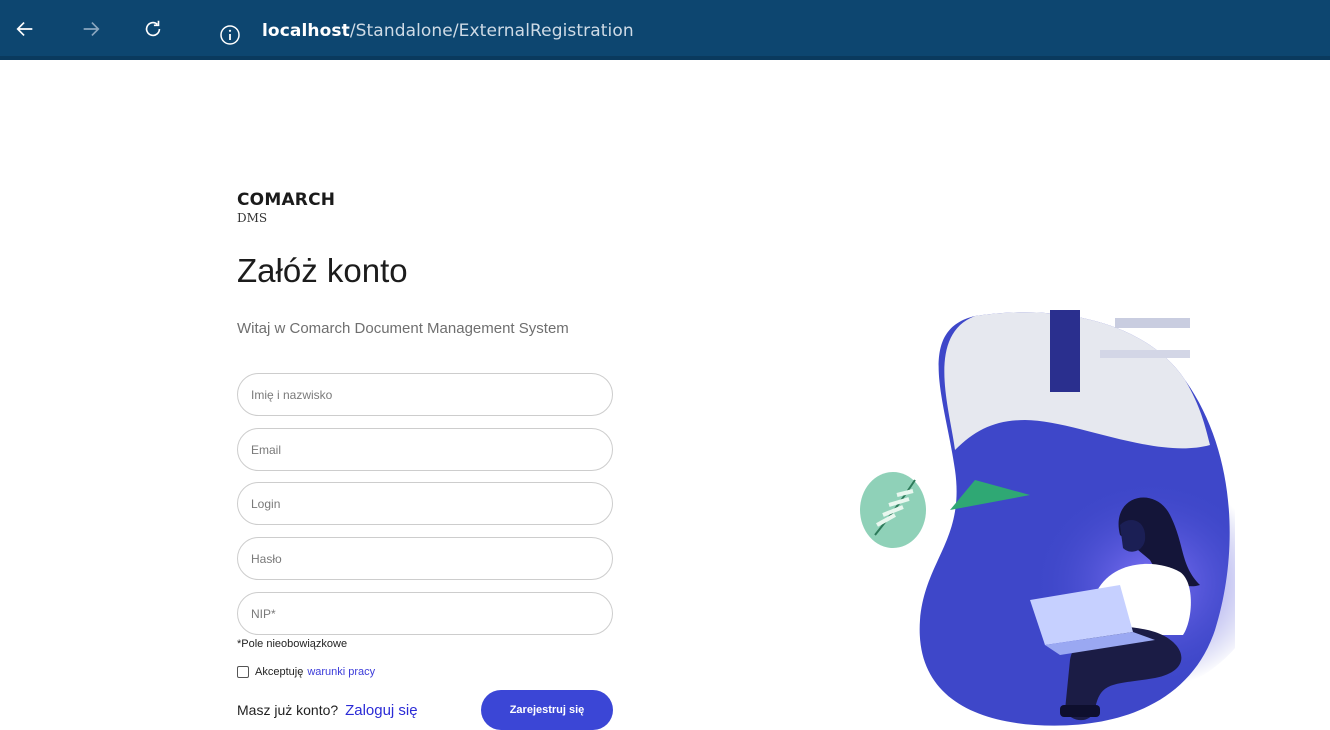 This screenshot has width=1330, height=730. I want to click on refresh-button, so click(153, 29).